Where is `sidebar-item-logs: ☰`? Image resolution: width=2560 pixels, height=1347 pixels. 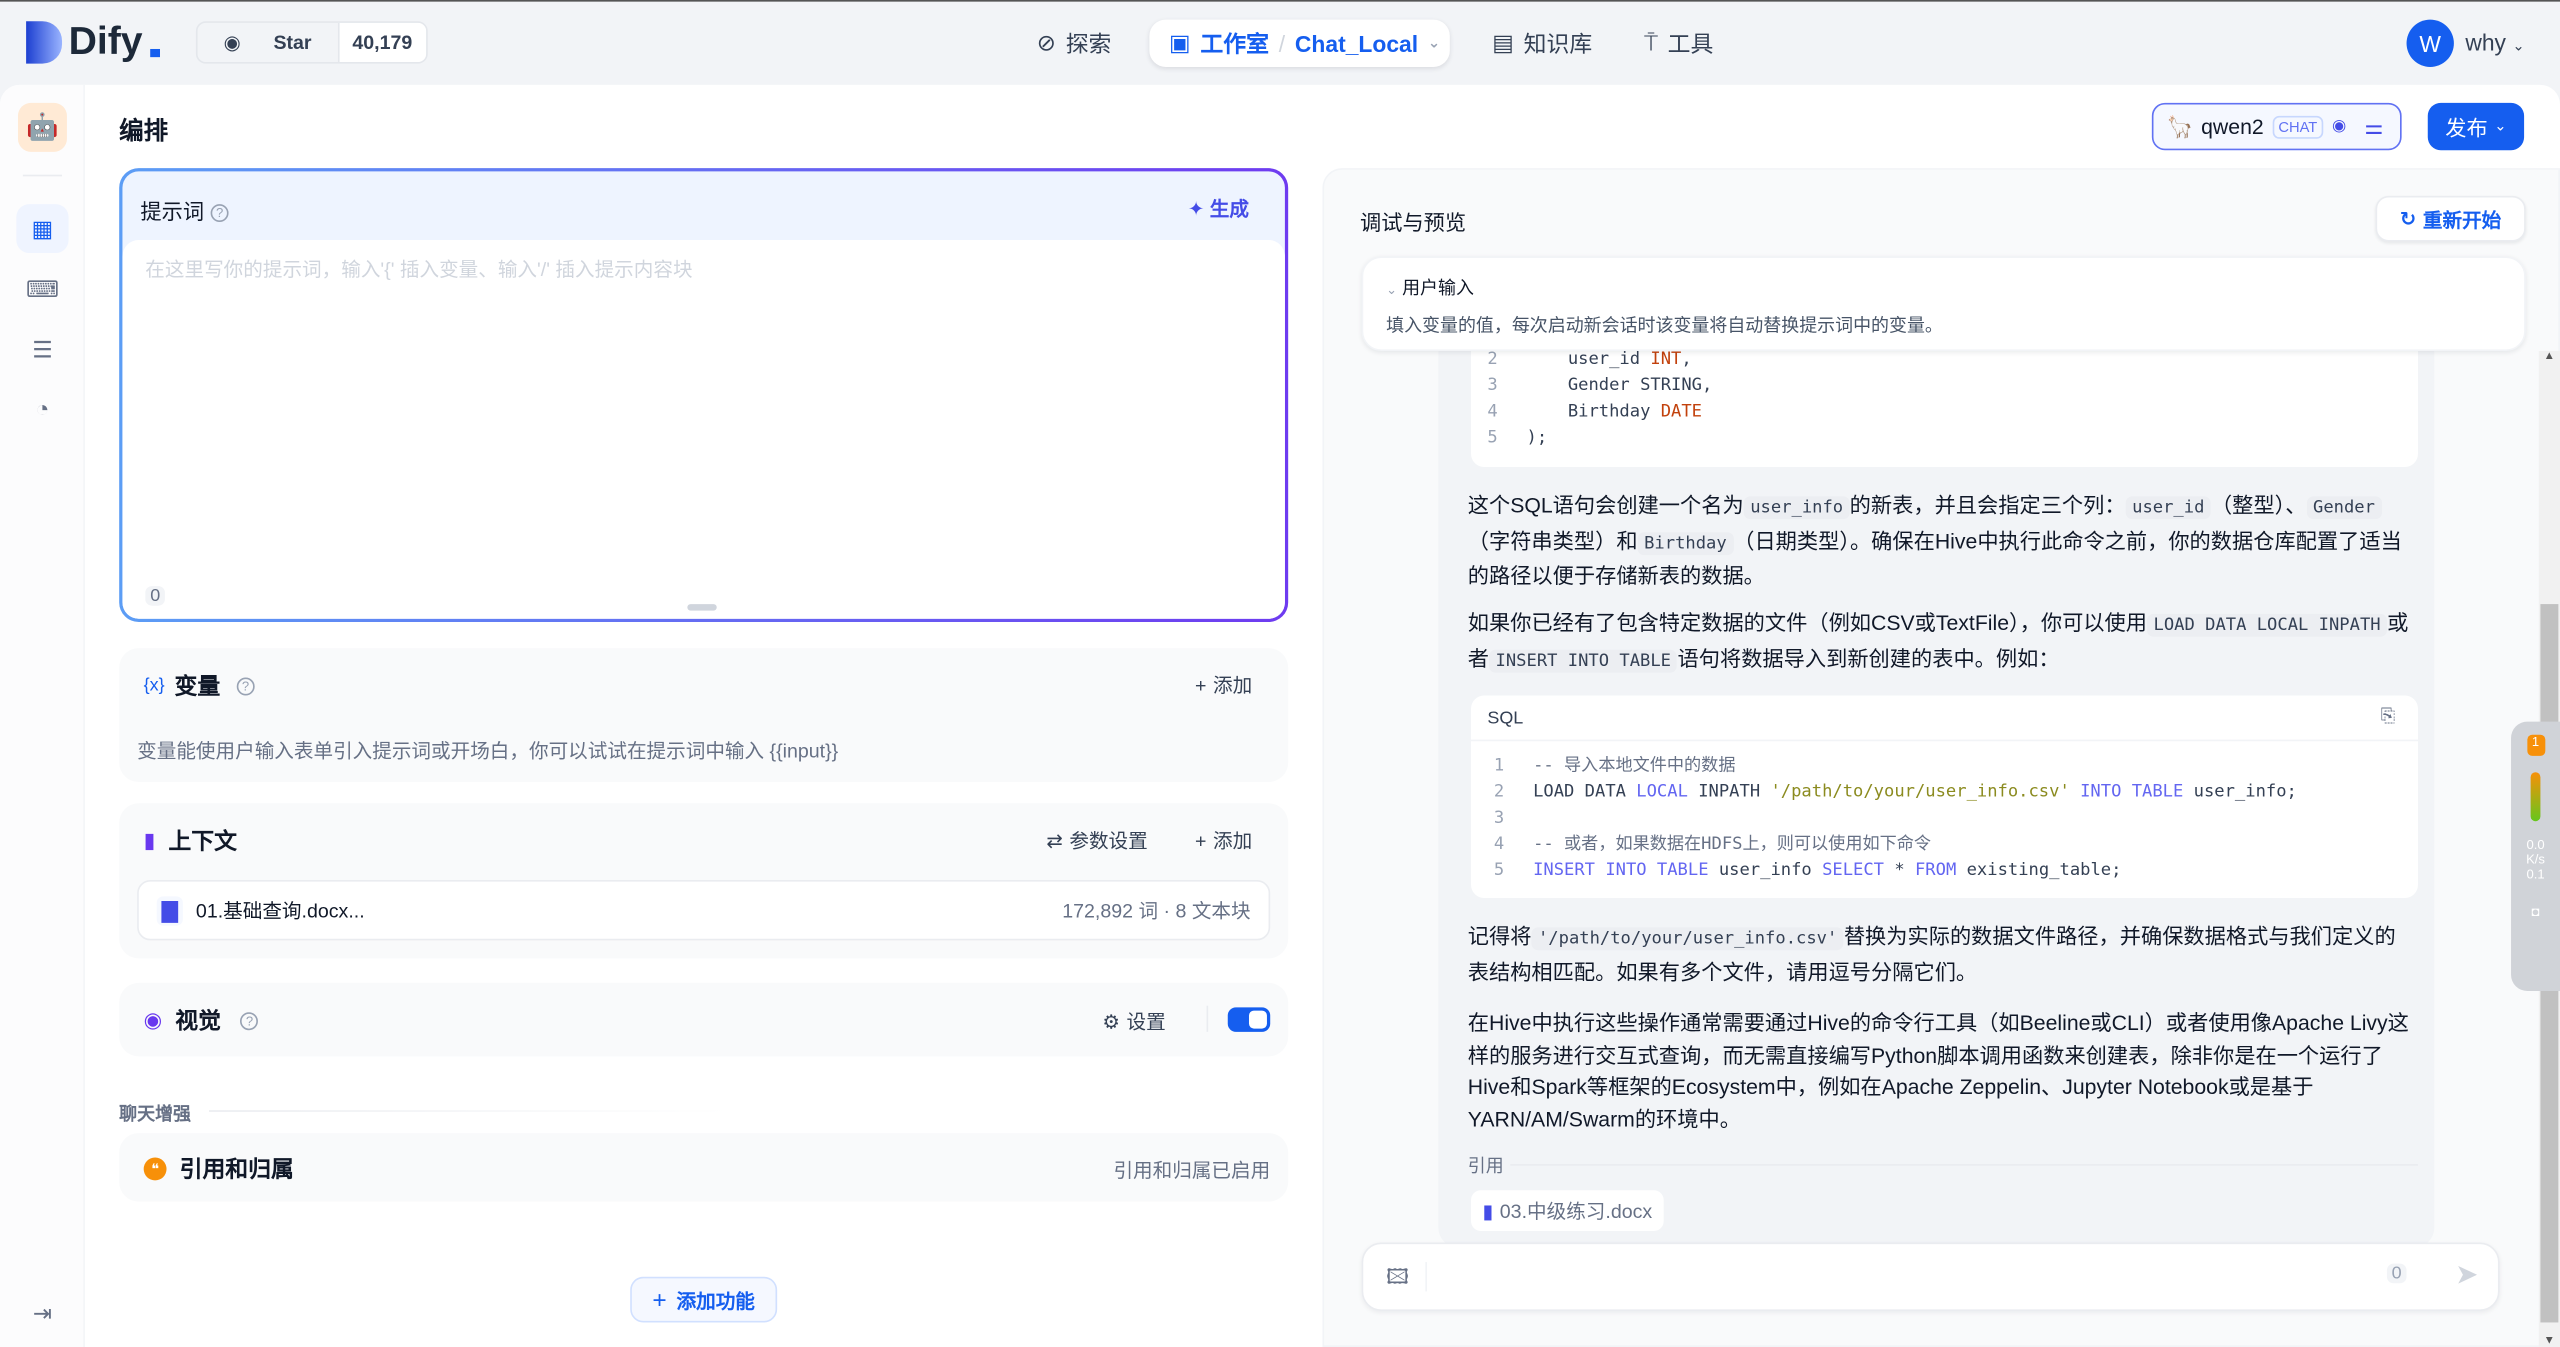
sidebar-item-logs: ☰ is located at coordinates (42, 349).